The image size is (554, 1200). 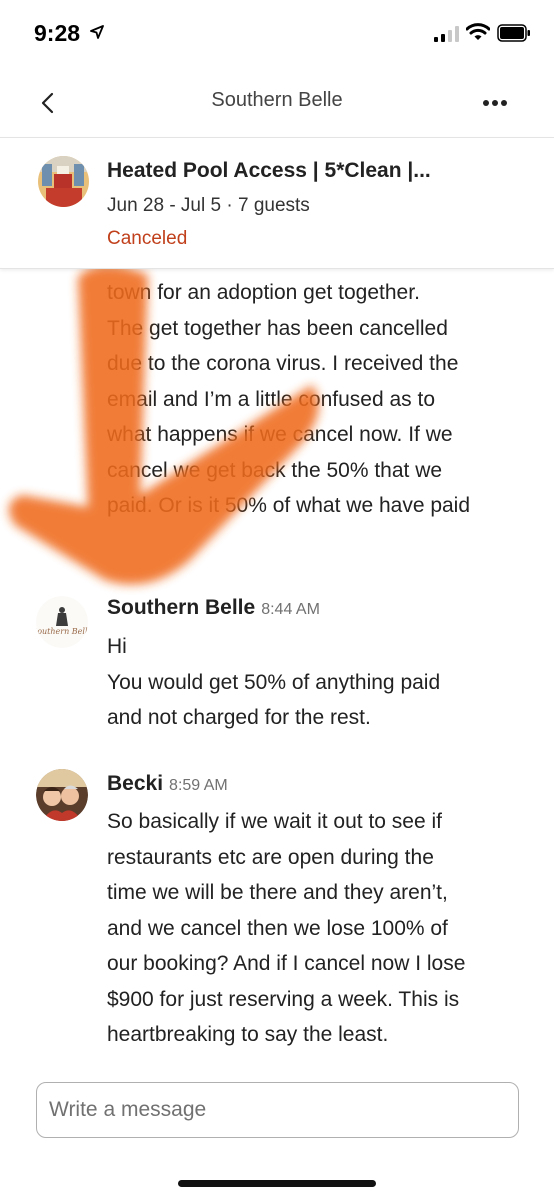 I want to click on listing-guests: 7 guests, so click(x=273, y=205).